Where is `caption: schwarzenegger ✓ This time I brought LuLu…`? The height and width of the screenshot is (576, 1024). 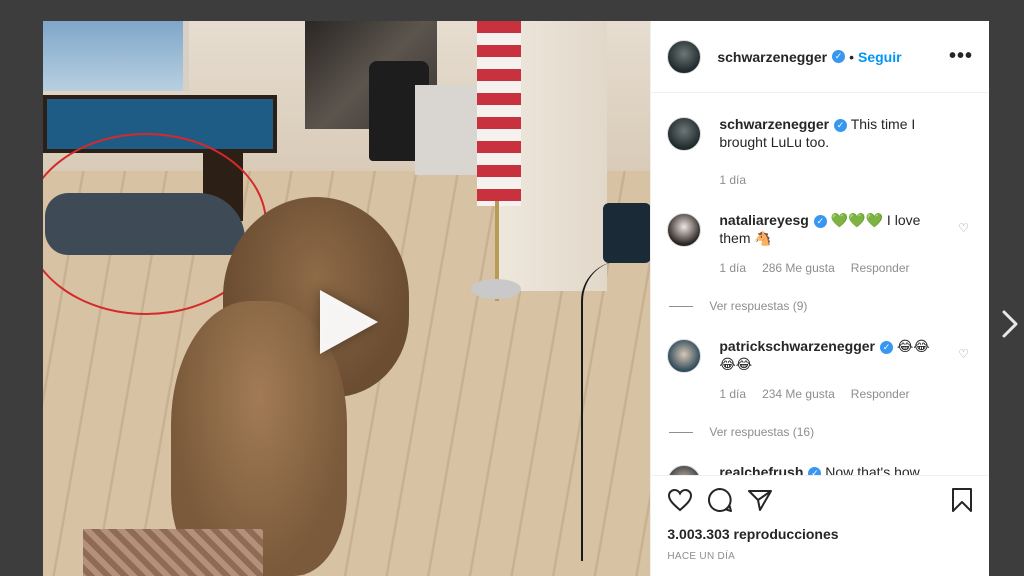
caption: schwarzenegger ✓ This time I brought LuLu… is located at coordinates (820, 152).